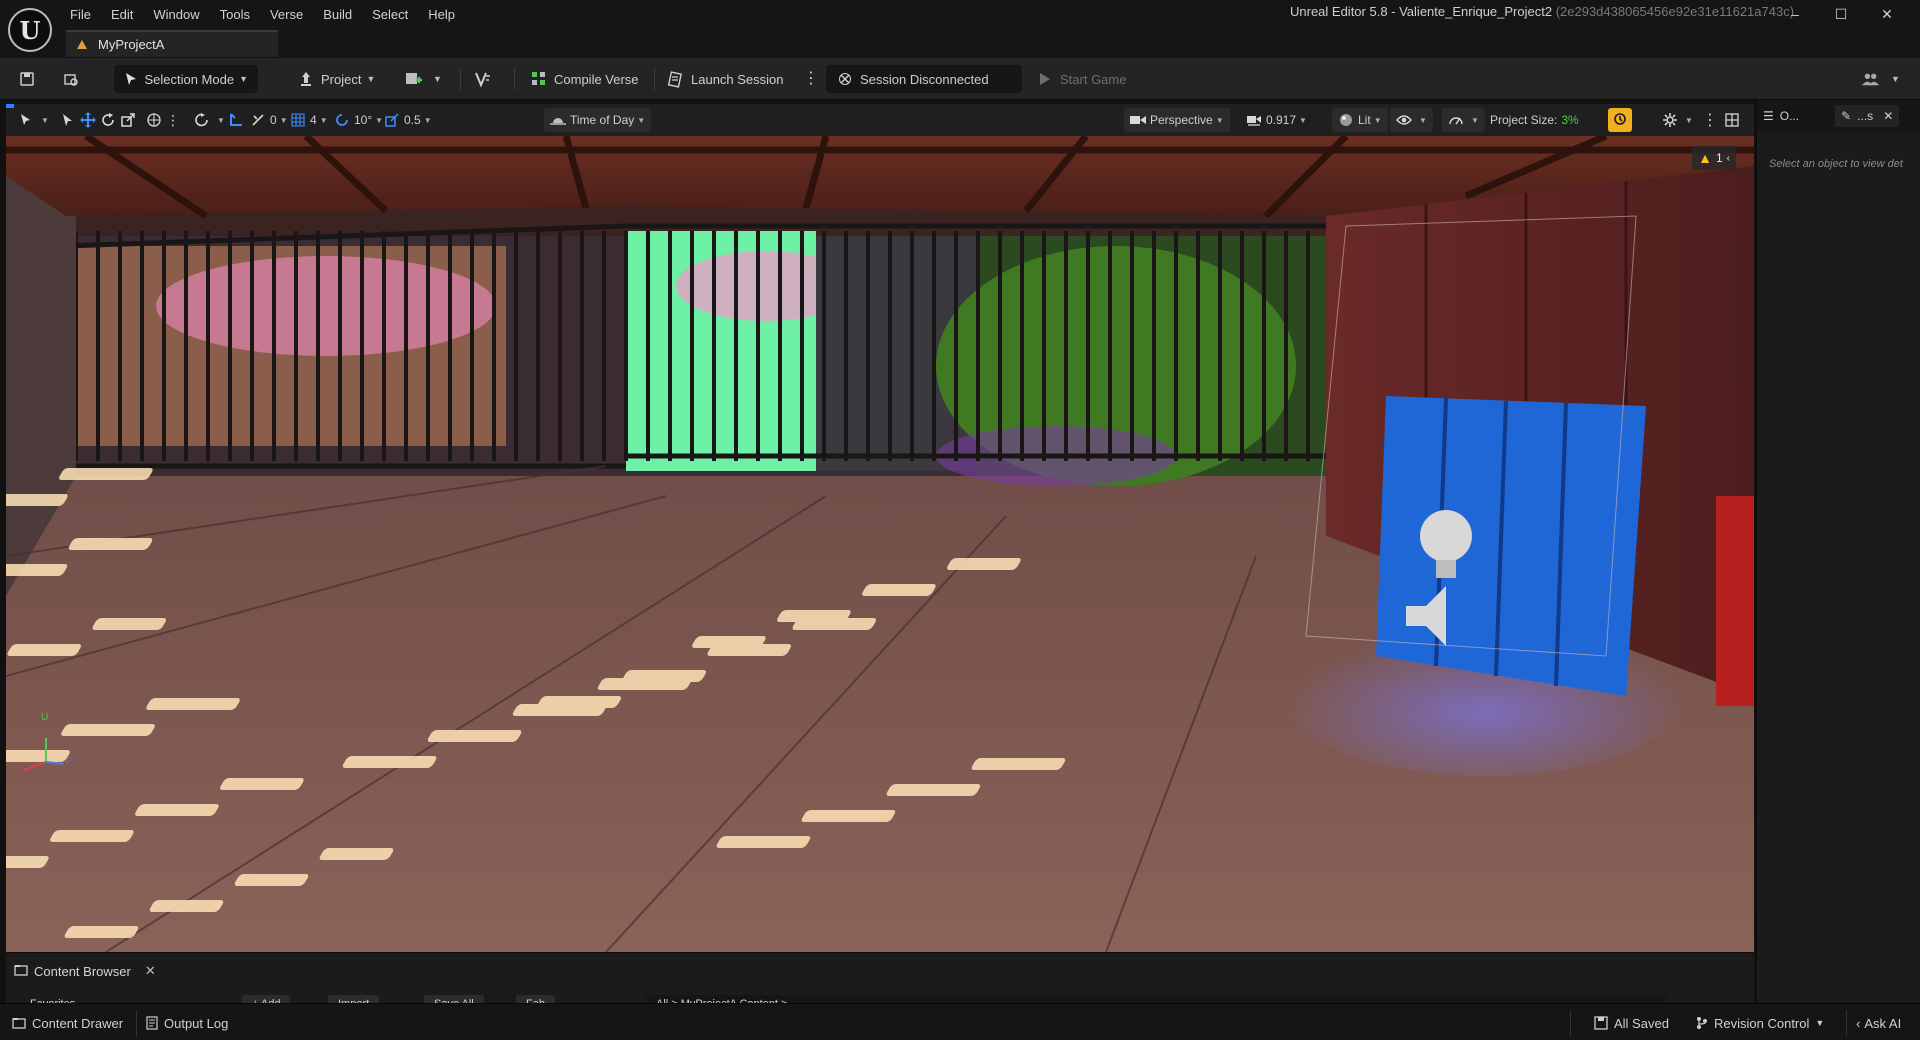  Describe the element at coordinates (341, 79) in the screenshot. I see `project-label: Project` at that location.